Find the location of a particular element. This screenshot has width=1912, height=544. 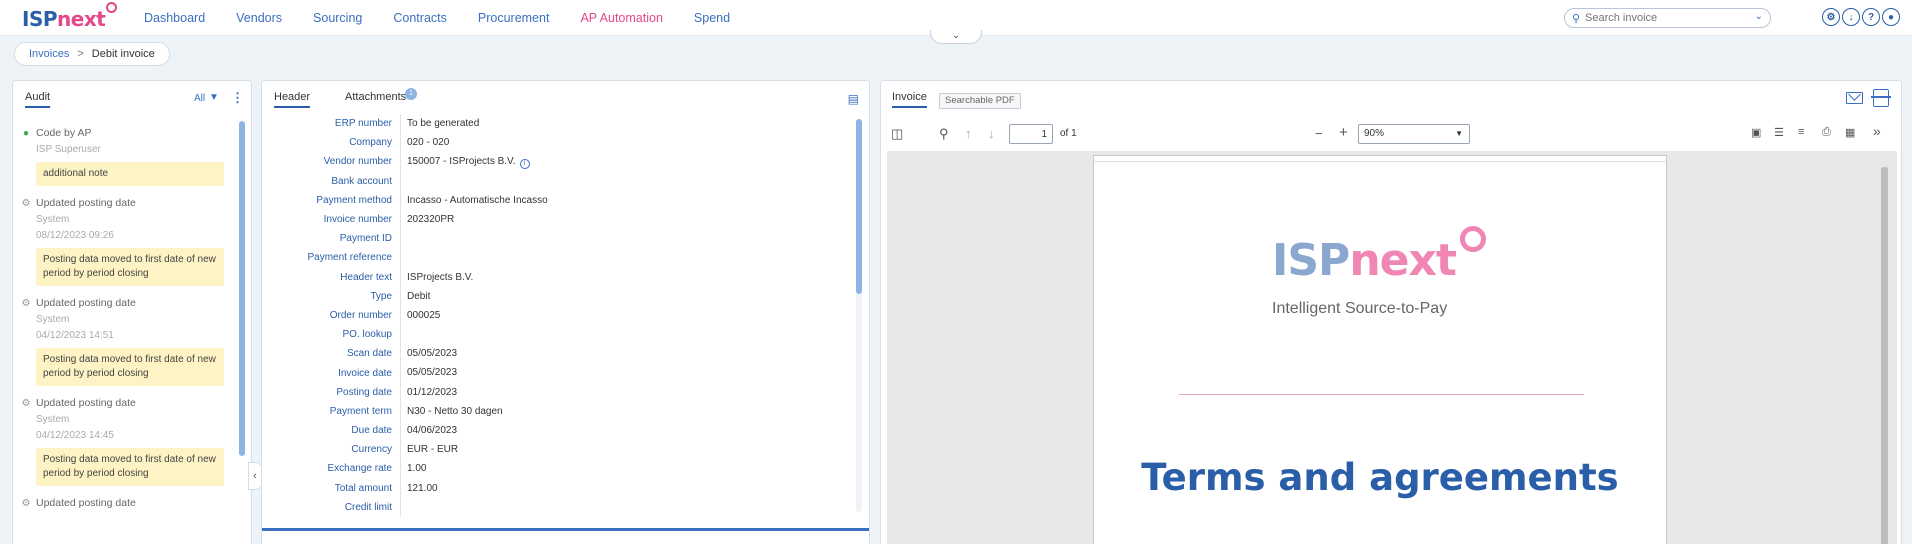

field-label: PO. lookup is located at coordinates (367, 335).